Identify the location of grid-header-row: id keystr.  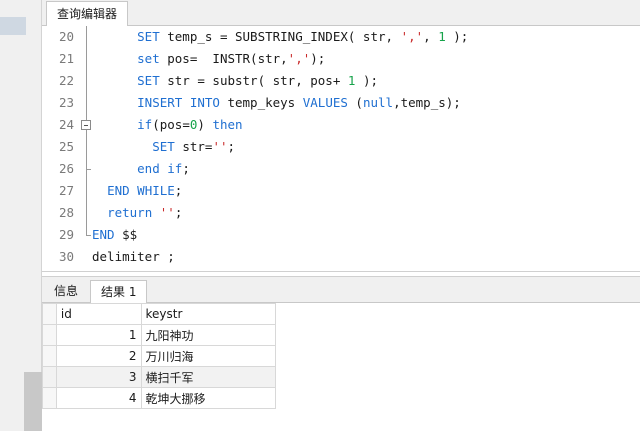
(159, 314).